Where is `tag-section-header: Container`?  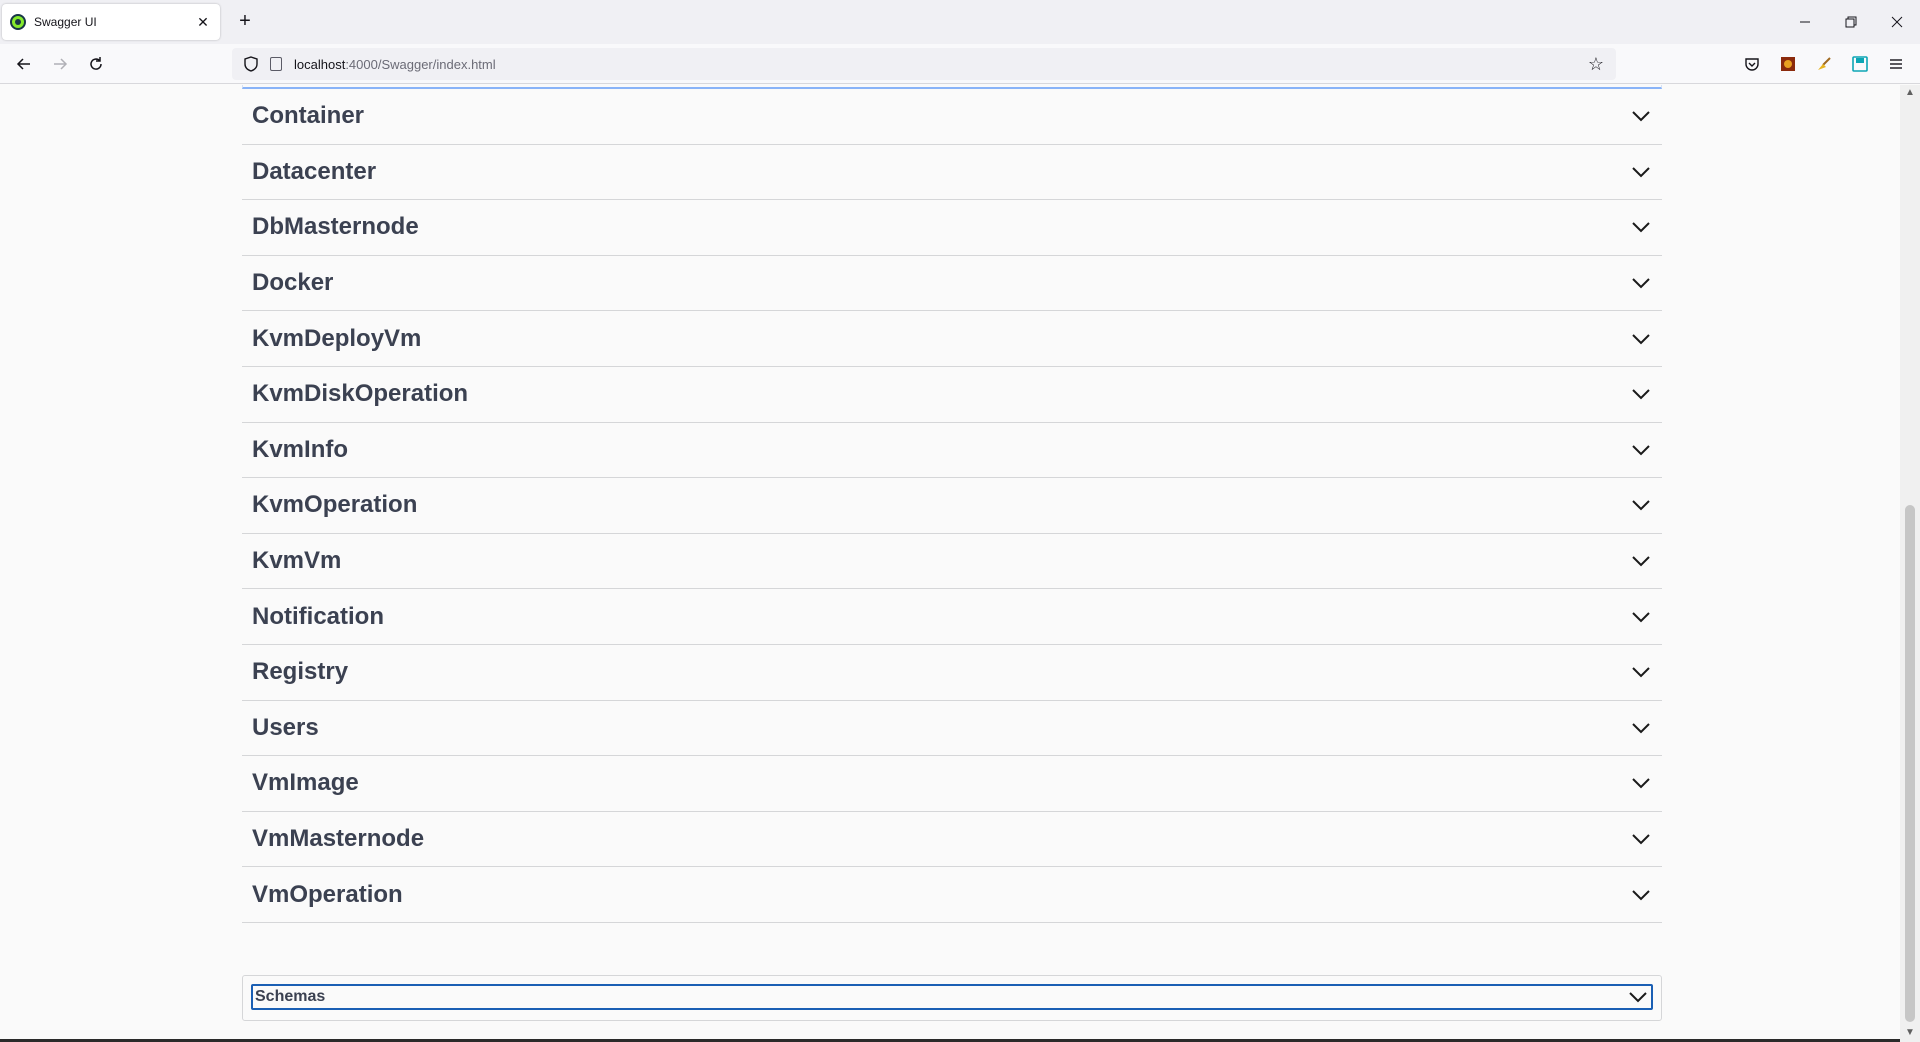
tag-section-header: Container is located at coordinates (952, 117).